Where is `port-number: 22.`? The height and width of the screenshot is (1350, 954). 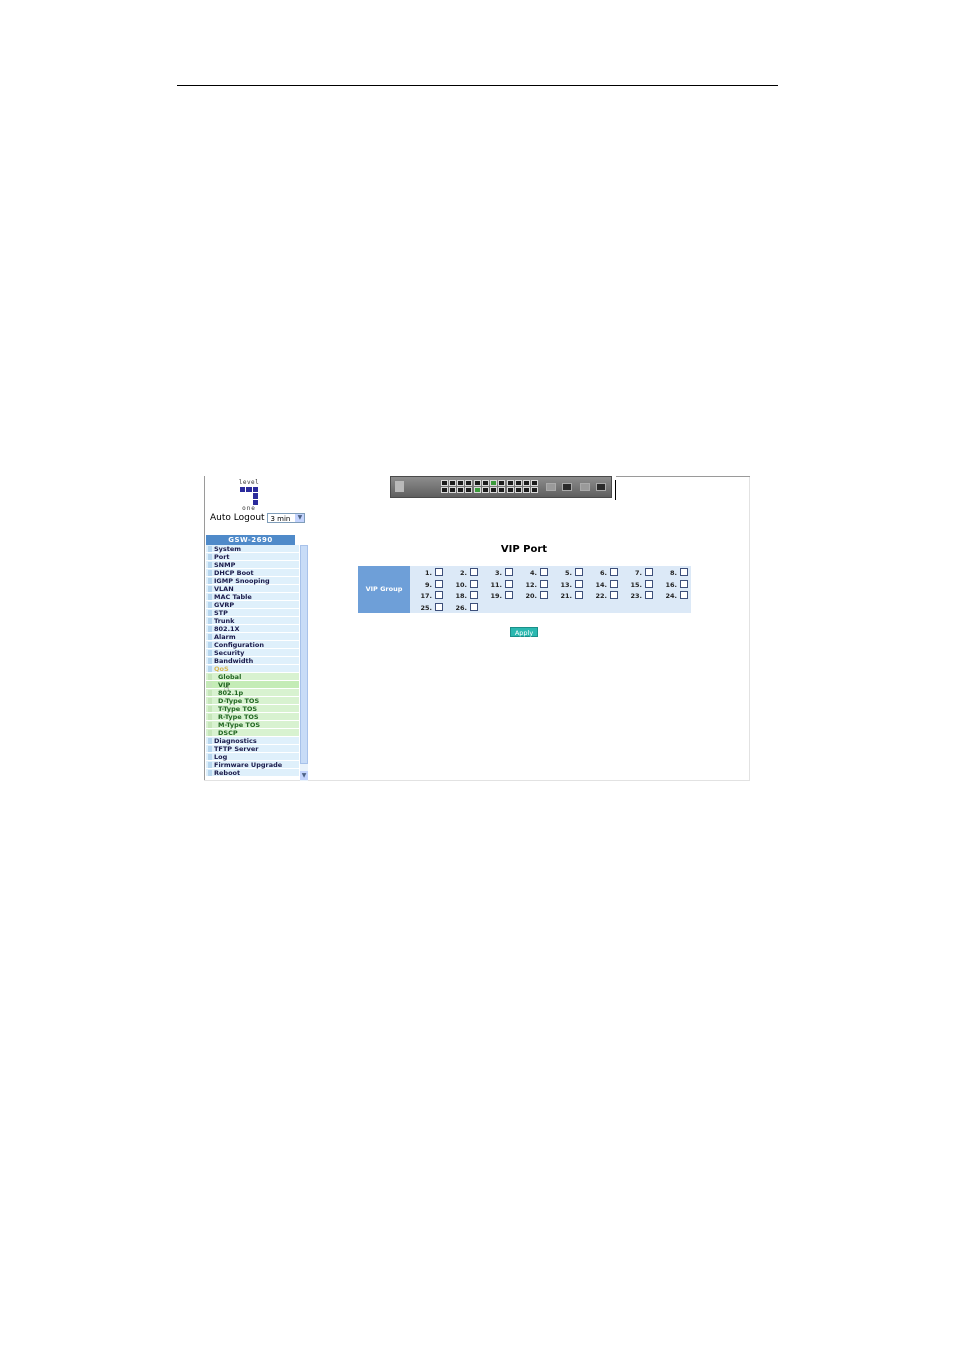 port-number: 22. is located at coordinates (601, 596).